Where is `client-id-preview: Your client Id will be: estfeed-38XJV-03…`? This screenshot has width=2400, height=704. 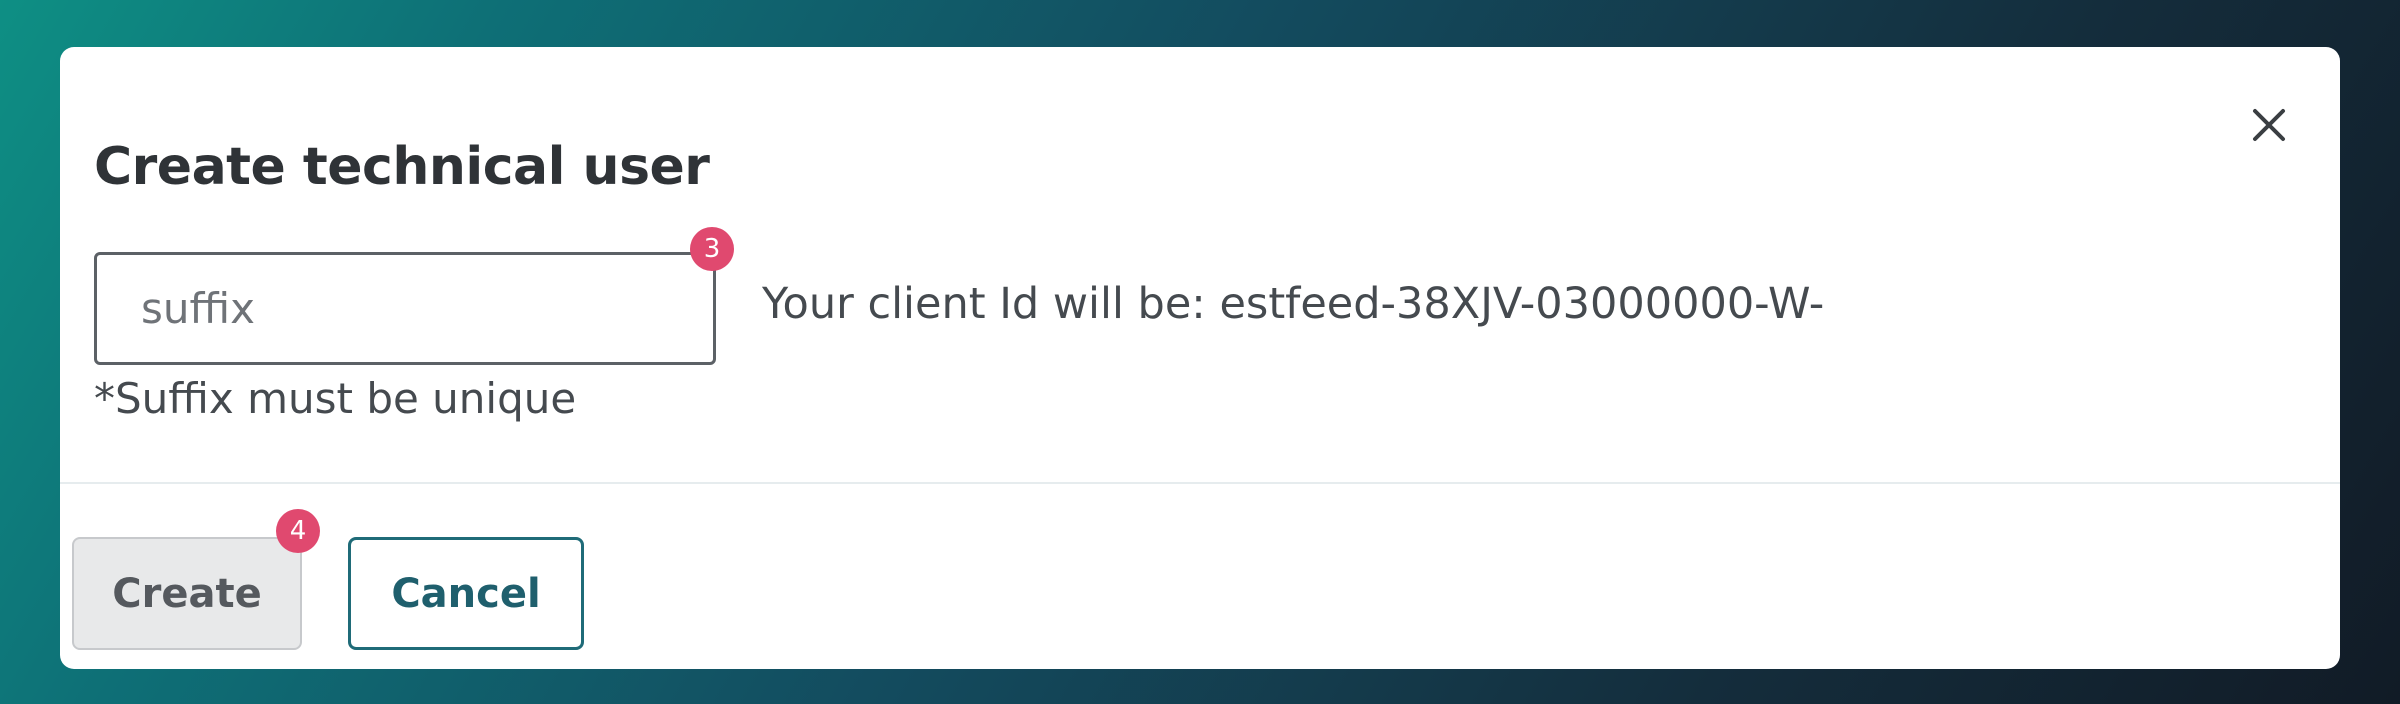
client-id-preview: Your client Id will be: estfeed-38XJV-03… is located at coordinates (1293, 304).